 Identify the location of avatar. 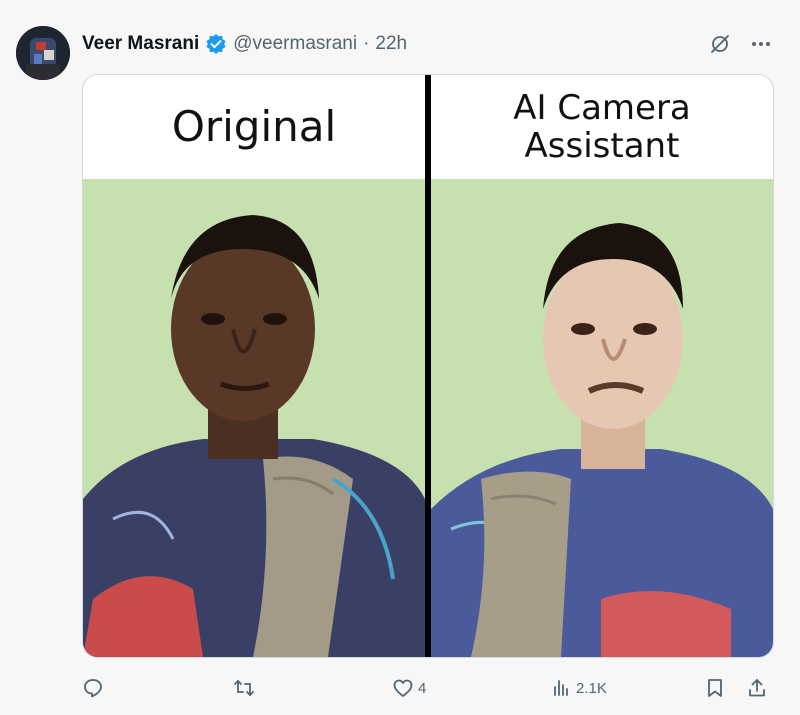
(43, 53).